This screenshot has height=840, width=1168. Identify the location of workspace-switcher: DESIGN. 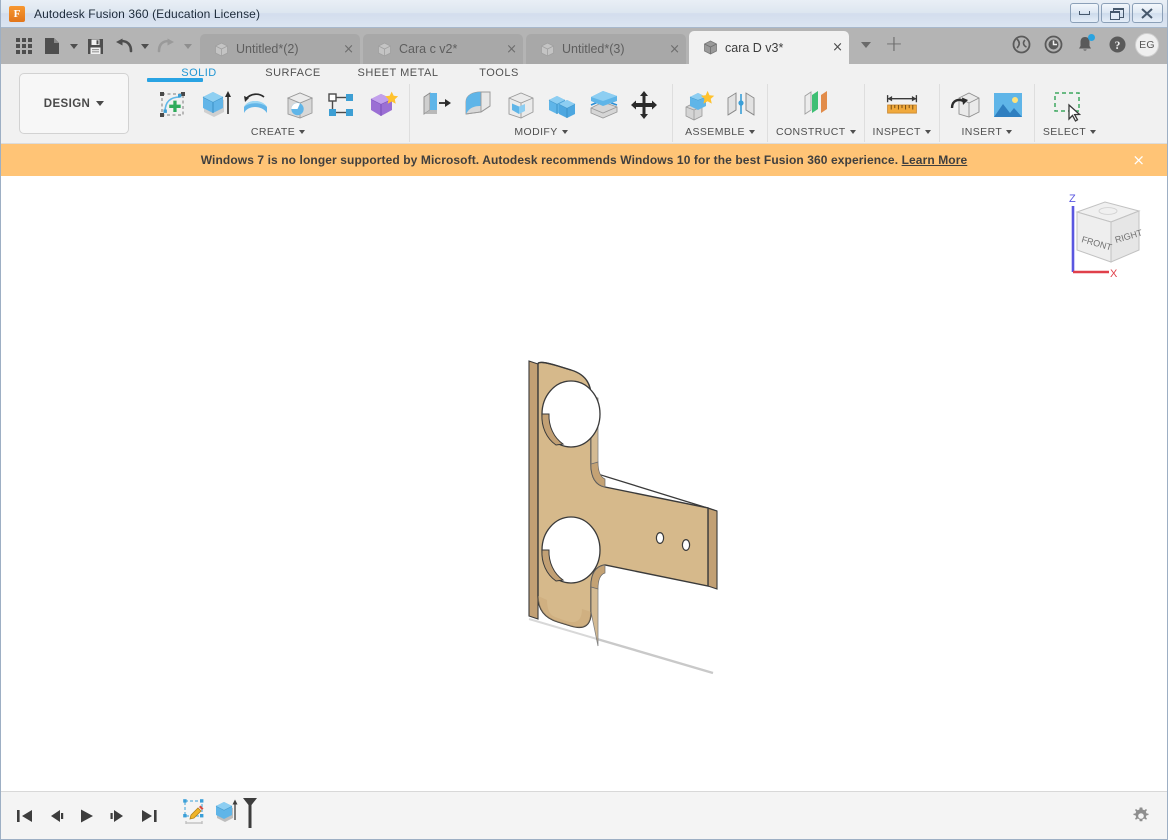
(74, 103).